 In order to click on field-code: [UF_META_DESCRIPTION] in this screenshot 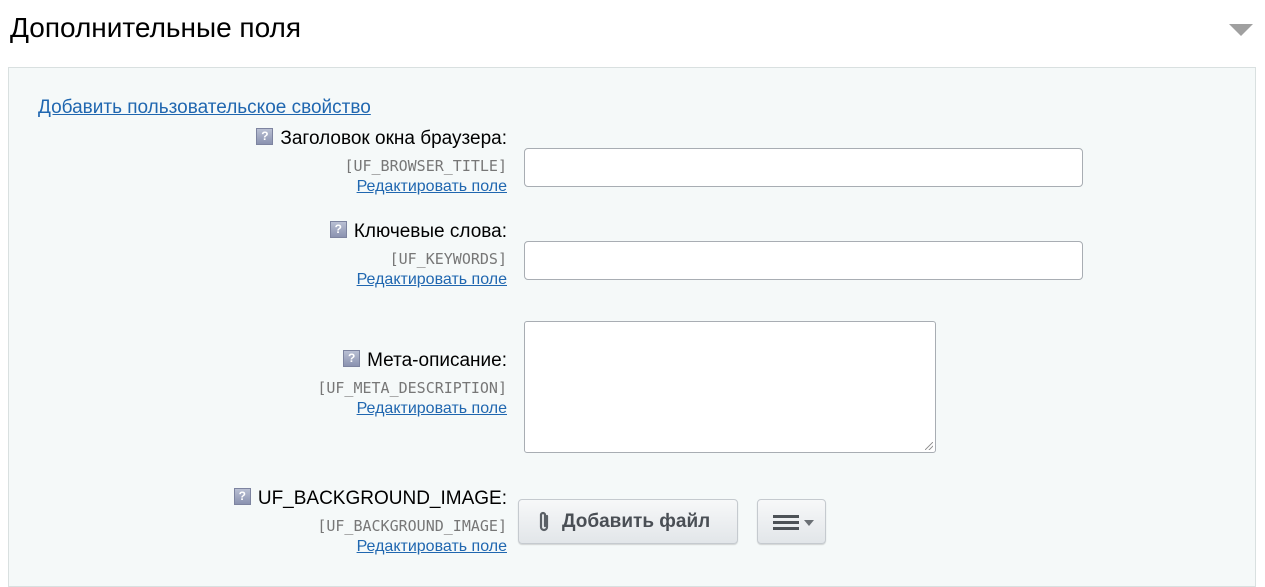, I will do `click(412, 388)`.